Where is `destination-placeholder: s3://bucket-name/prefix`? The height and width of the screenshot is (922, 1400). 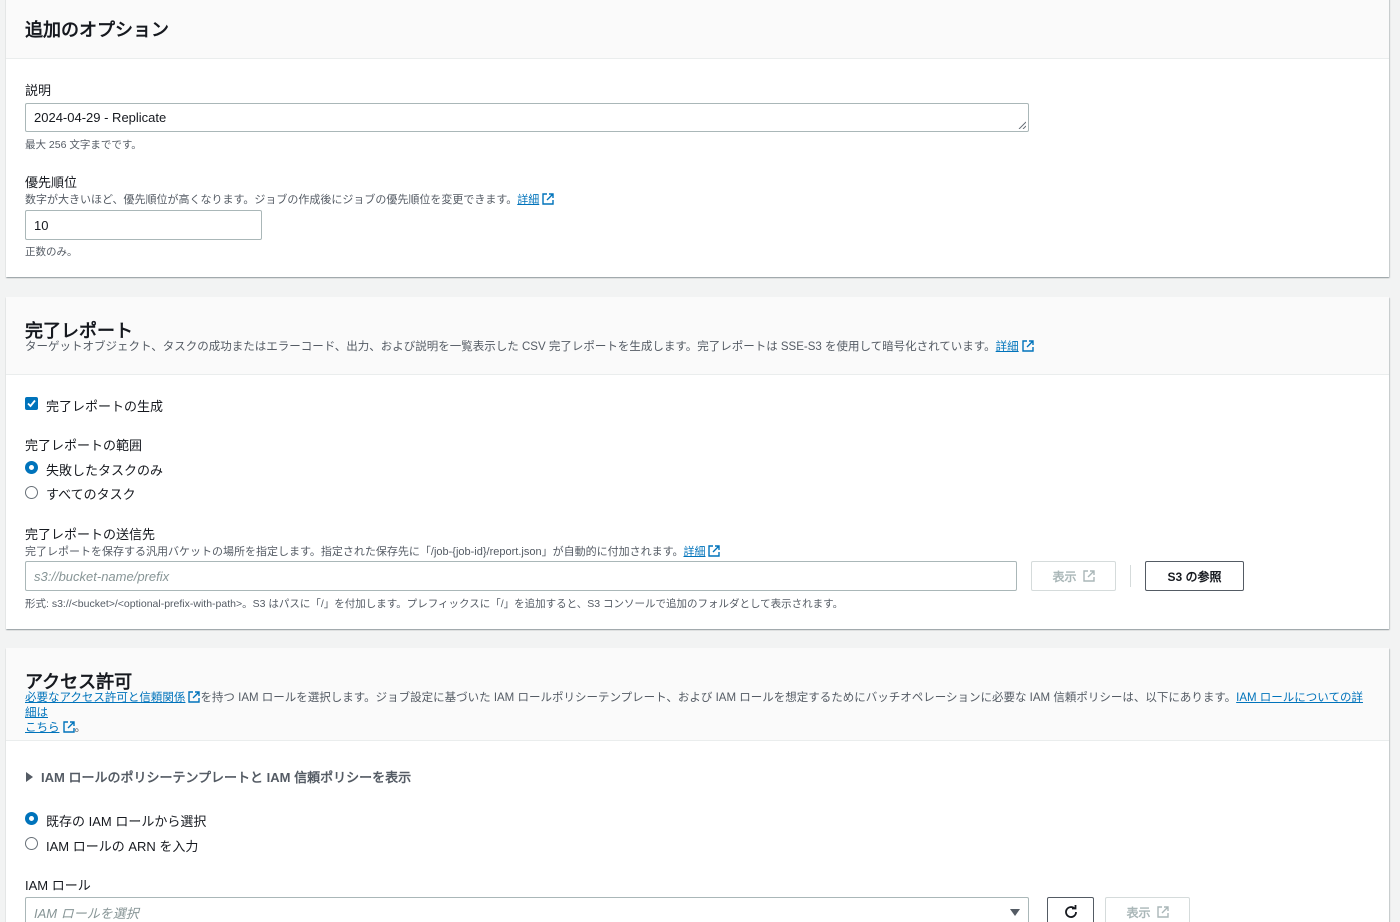
destination-placeholder: s3://bucket-name/prefix is located at coordinates (102, 576).